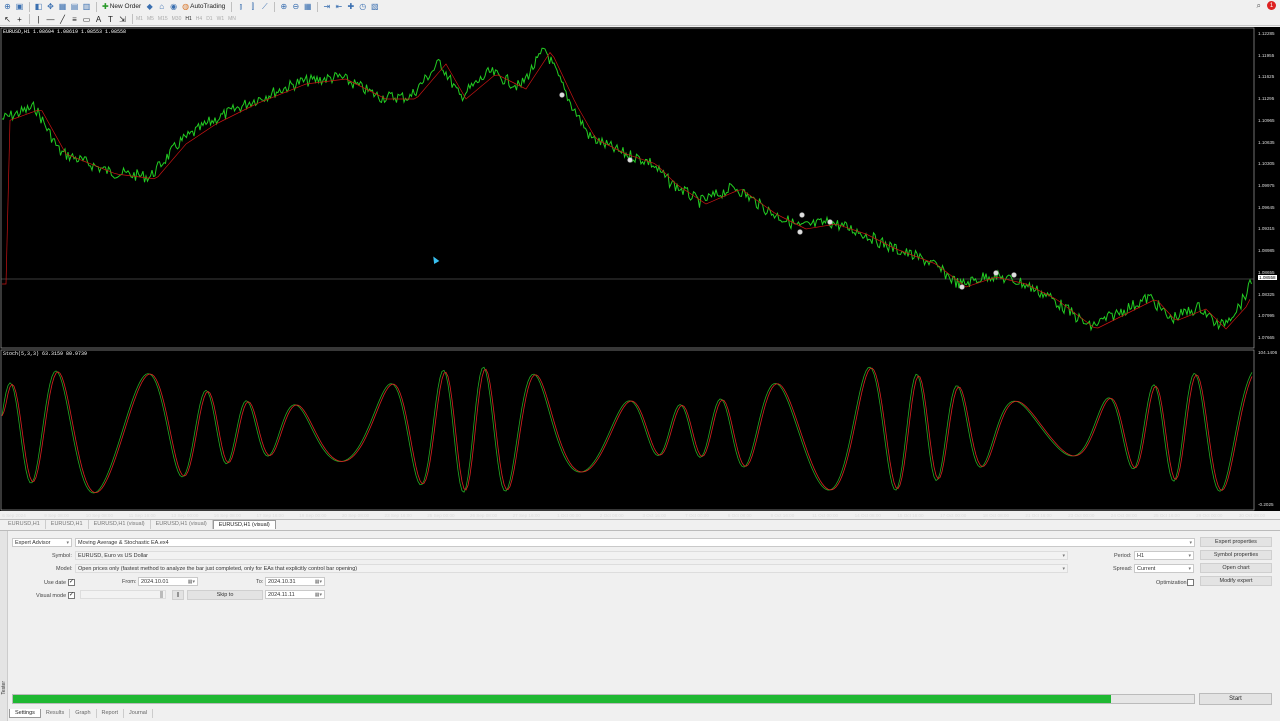 The image size is (1280, 721). I want to click on navigator-icon: ▦, so click(62, 6).